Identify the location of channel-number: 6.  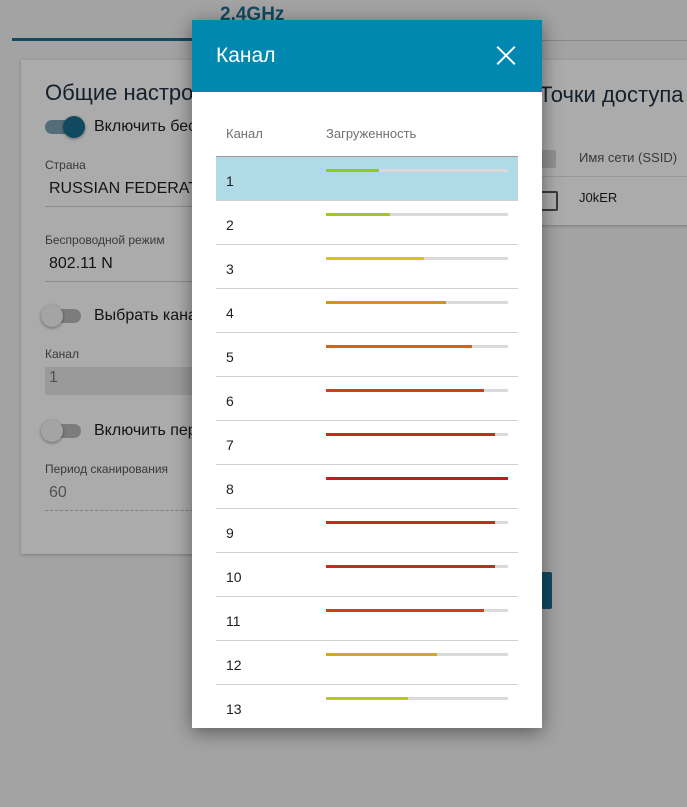
(230, 401).